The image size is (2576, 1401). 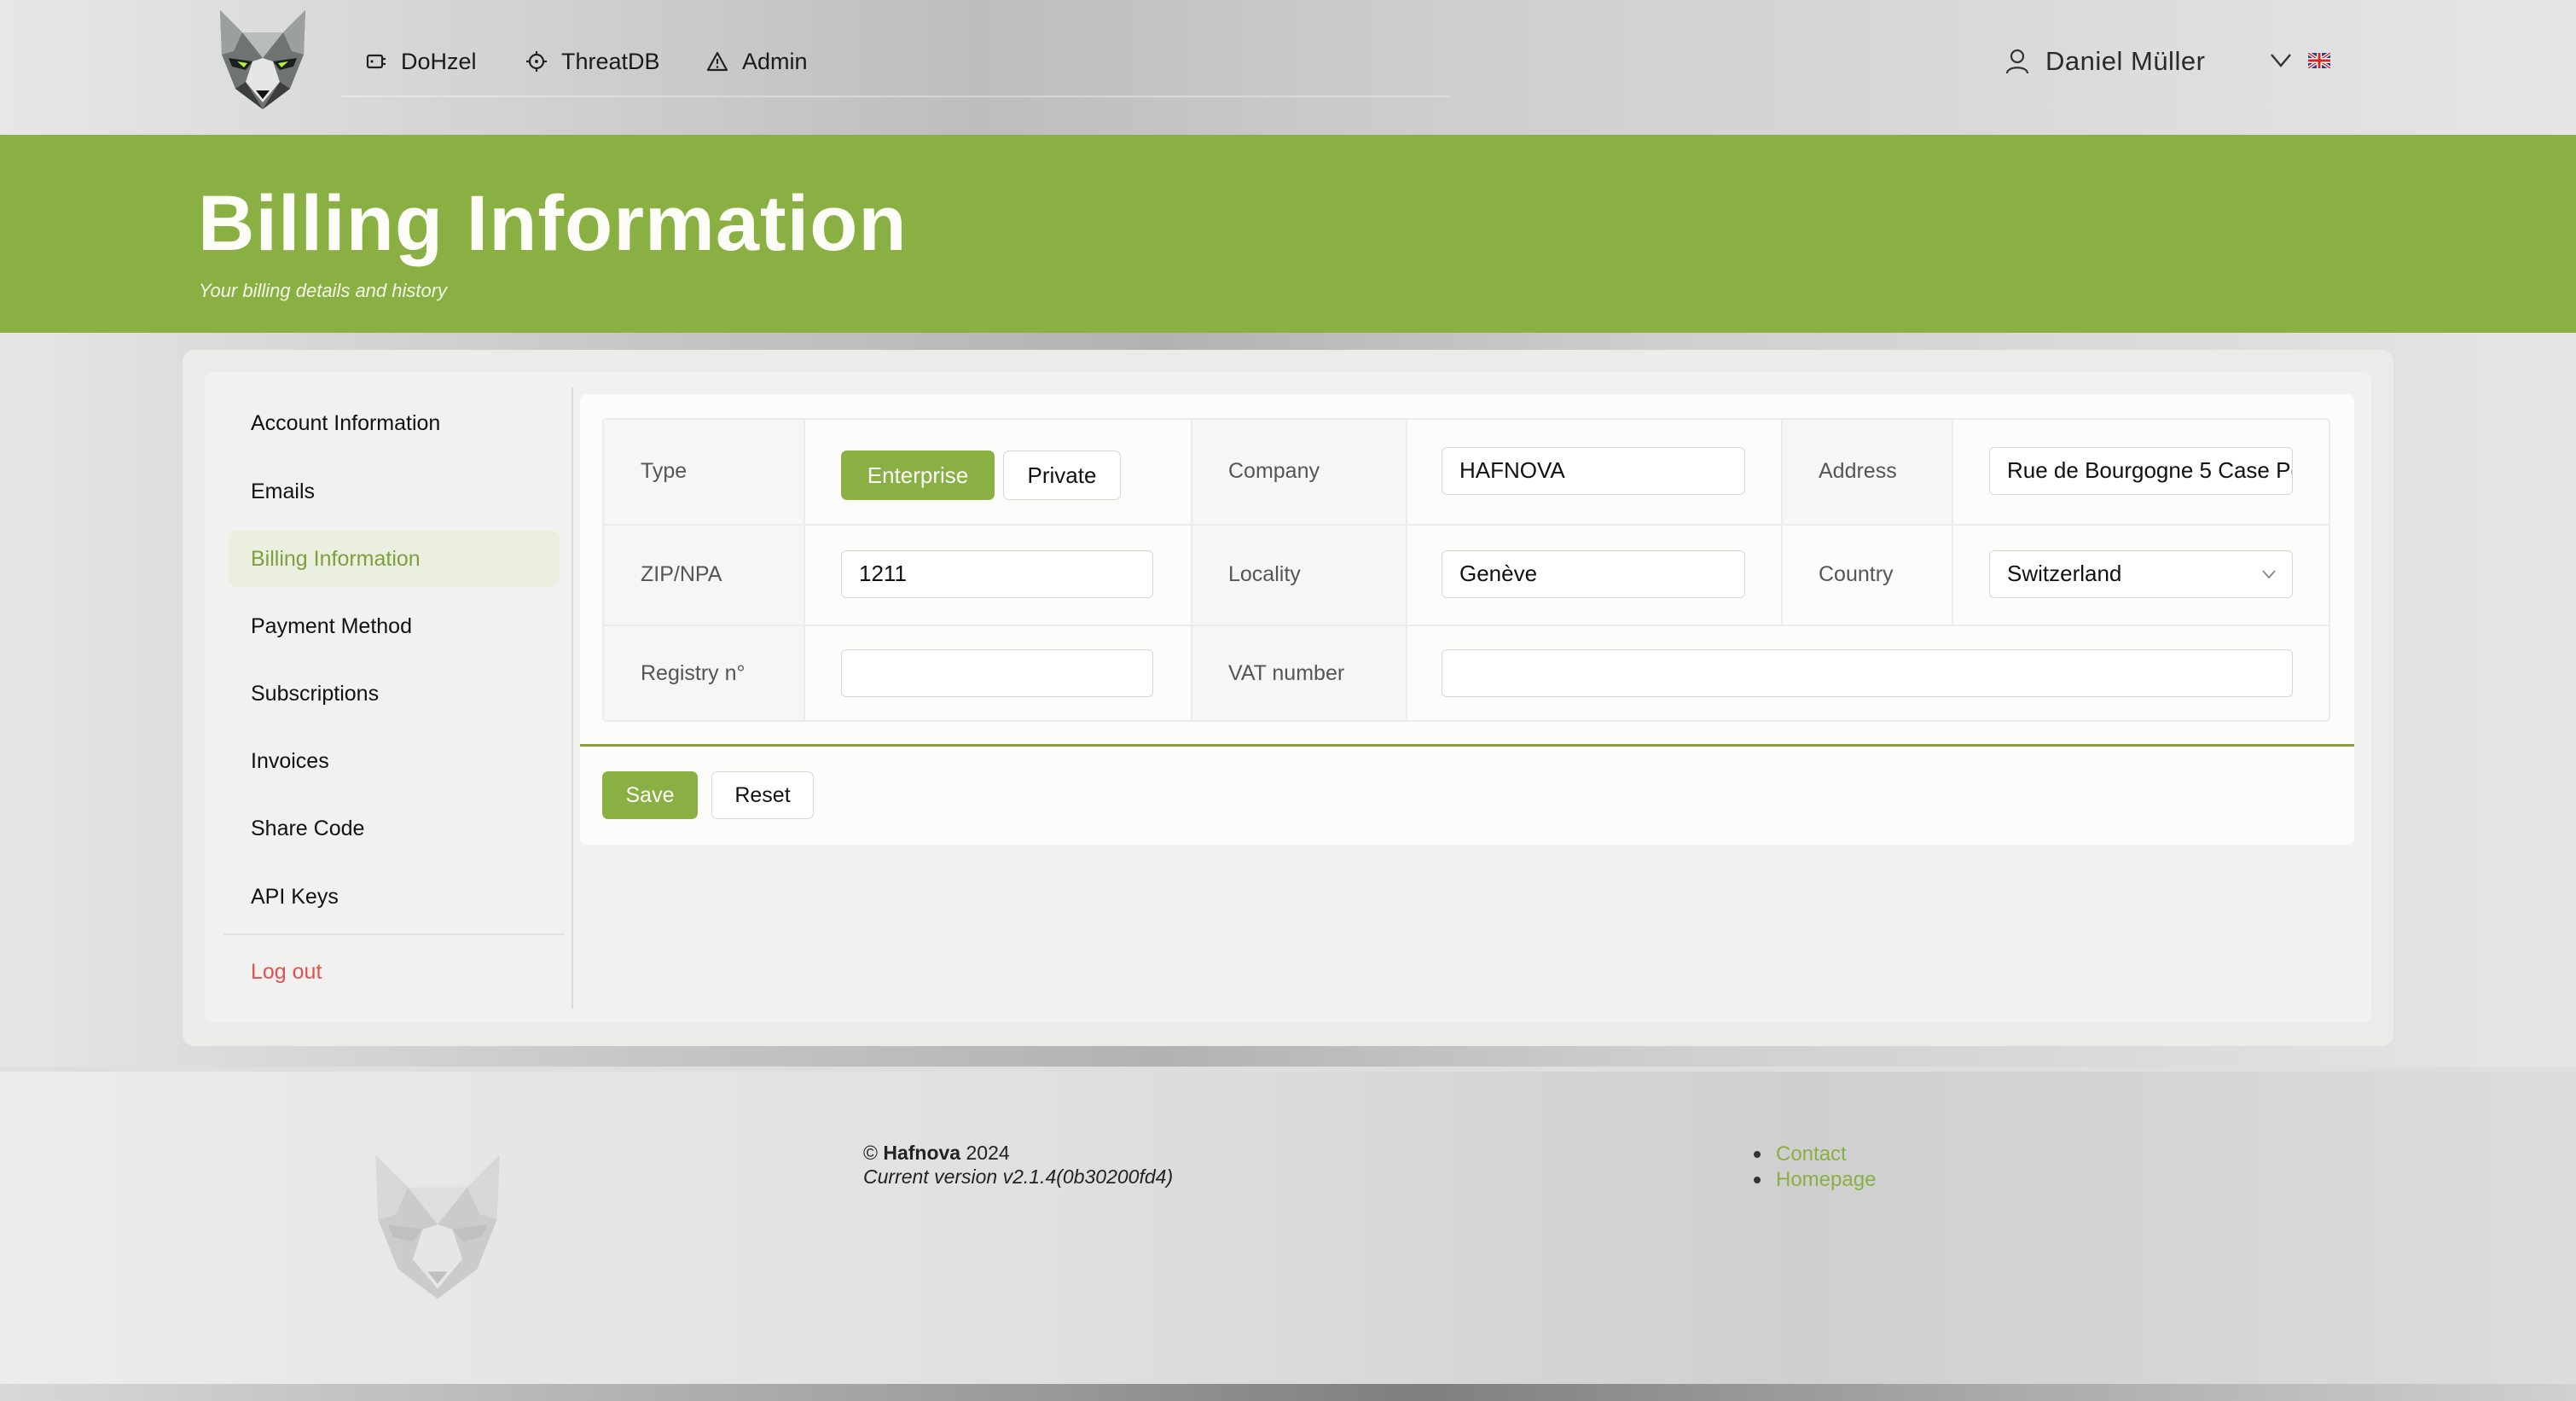 What do you see at coordinates (1018, 1177) in the screenshot?
I see `footer-version: Current version v2.1.4(0b30200fd4)` at bounding box center [1018, 1177].